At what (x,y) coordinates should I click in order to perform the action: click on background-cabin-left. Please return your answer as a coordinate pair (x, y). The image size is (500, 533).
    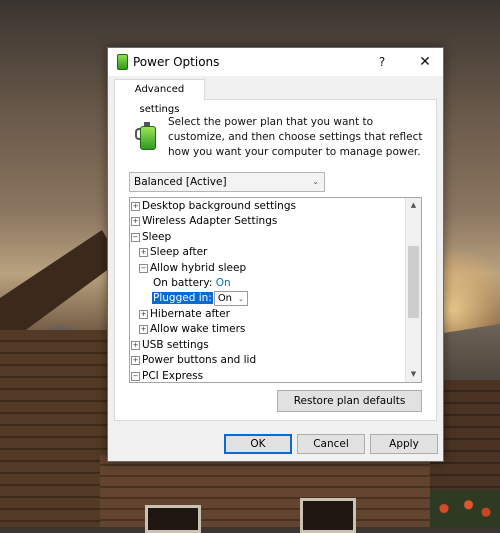
    Looking at the image, I should click on (55, 428).